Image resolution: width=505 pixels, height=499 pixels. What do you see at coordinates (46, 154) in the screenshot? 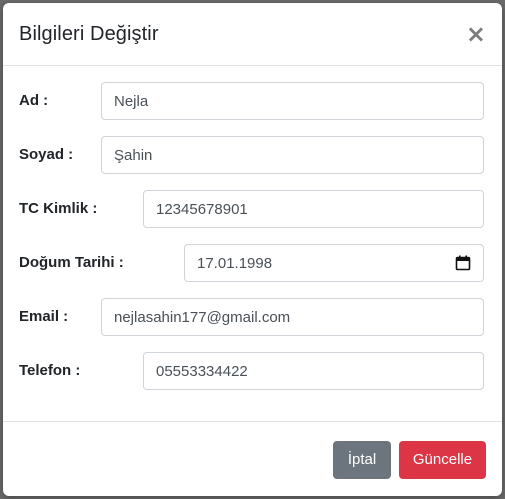
I see `soyad-label: Soyad :` at bounding box center [46, 154].